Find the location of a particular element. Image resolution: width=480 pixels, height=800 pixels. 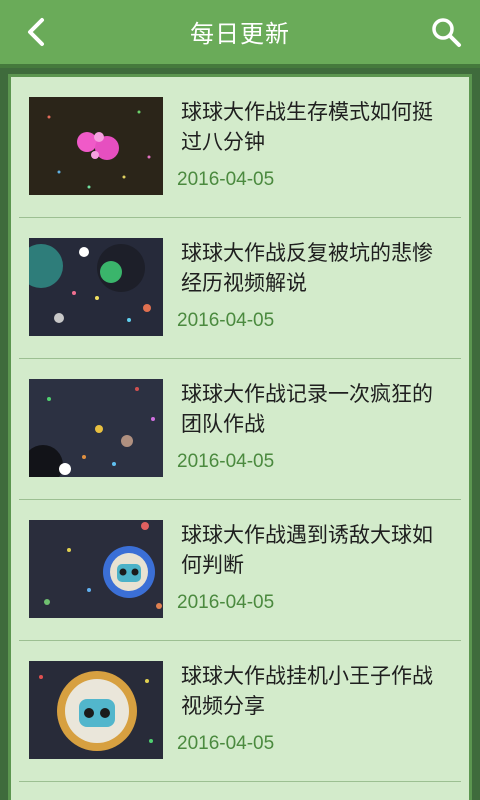

item-title: 球球大作战挂机小王子作战视频分享 is located at coordinates (307, 691).